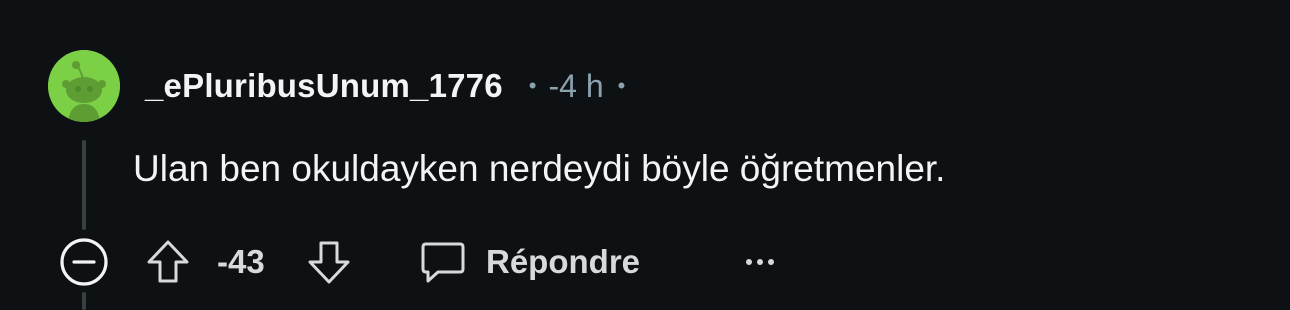 Image resolution: width=1290 pixels, height=310 pixels. I want to click on minus-circle-icon, so click(84, 262).